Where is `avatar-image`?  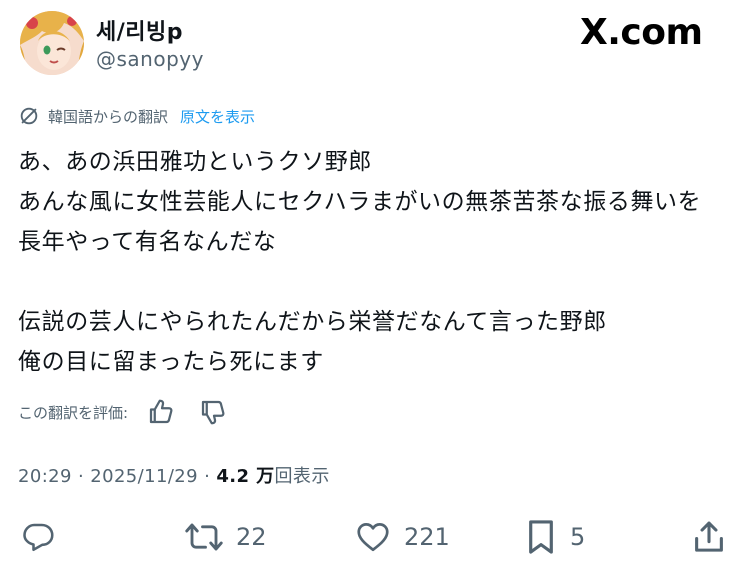
avatar-image is located at coordinates (52, 43).